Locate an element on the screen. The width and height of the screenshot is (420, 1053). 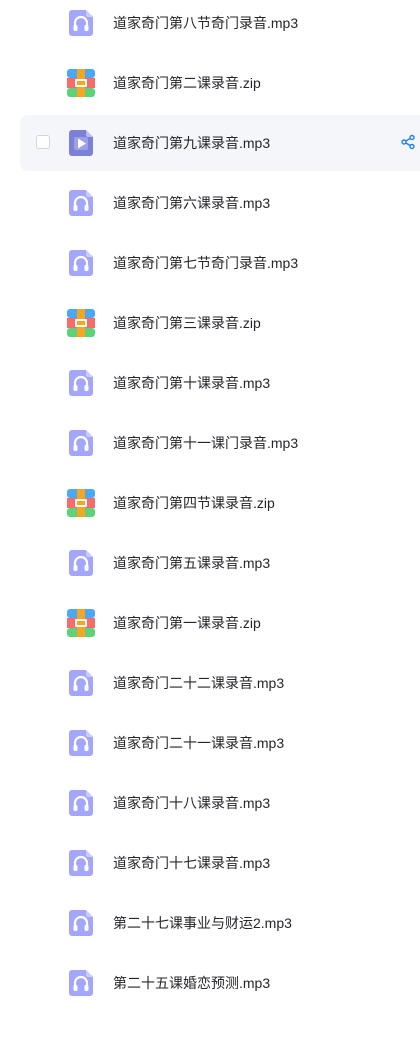
file-row: 道家奇门第三课录音.zip is located at coordinates (220, 323).